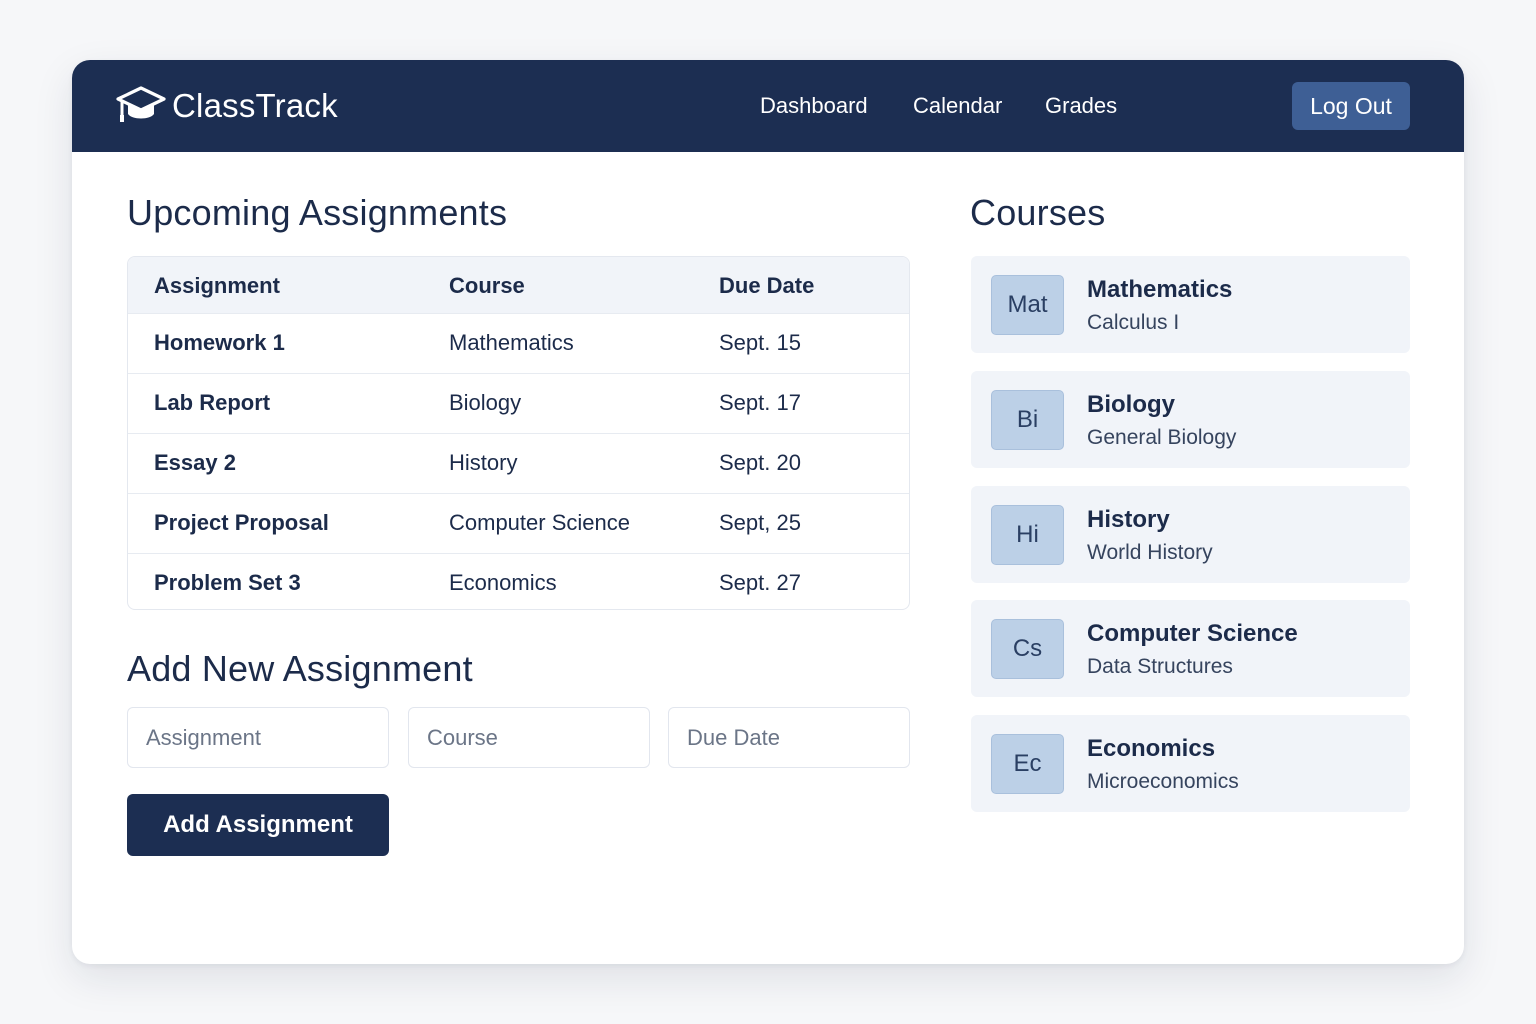  What do you see at coordinates (503, 582) in the screenshot?
I see `course-cell: Economics` at bounding box center [503, 582].